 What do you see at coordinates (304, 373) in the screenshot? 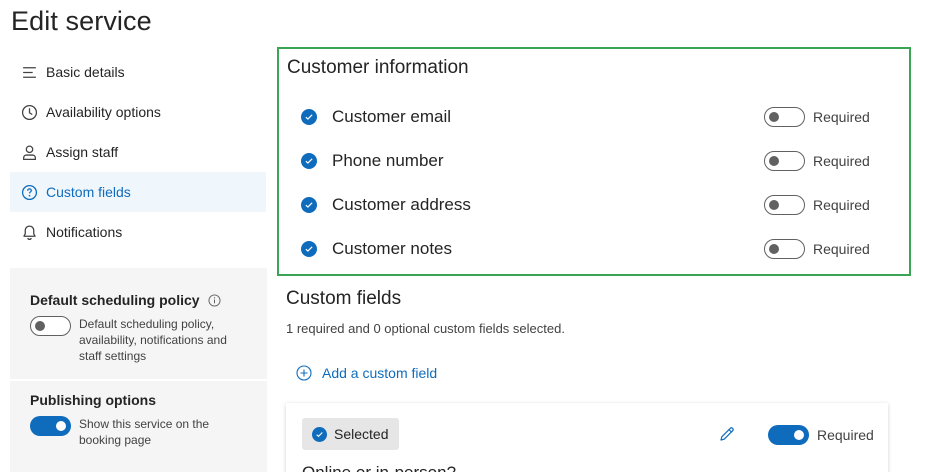
I see `add-circle-icon` at bounding box center [304, 373].